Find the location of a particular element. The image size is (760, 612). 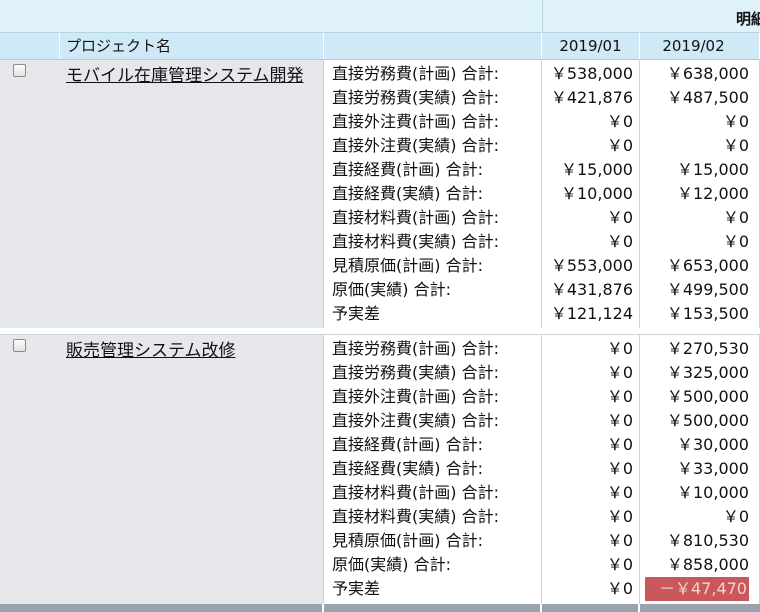

value-cell: ￥270,530 is located at coordinates (707, 348).